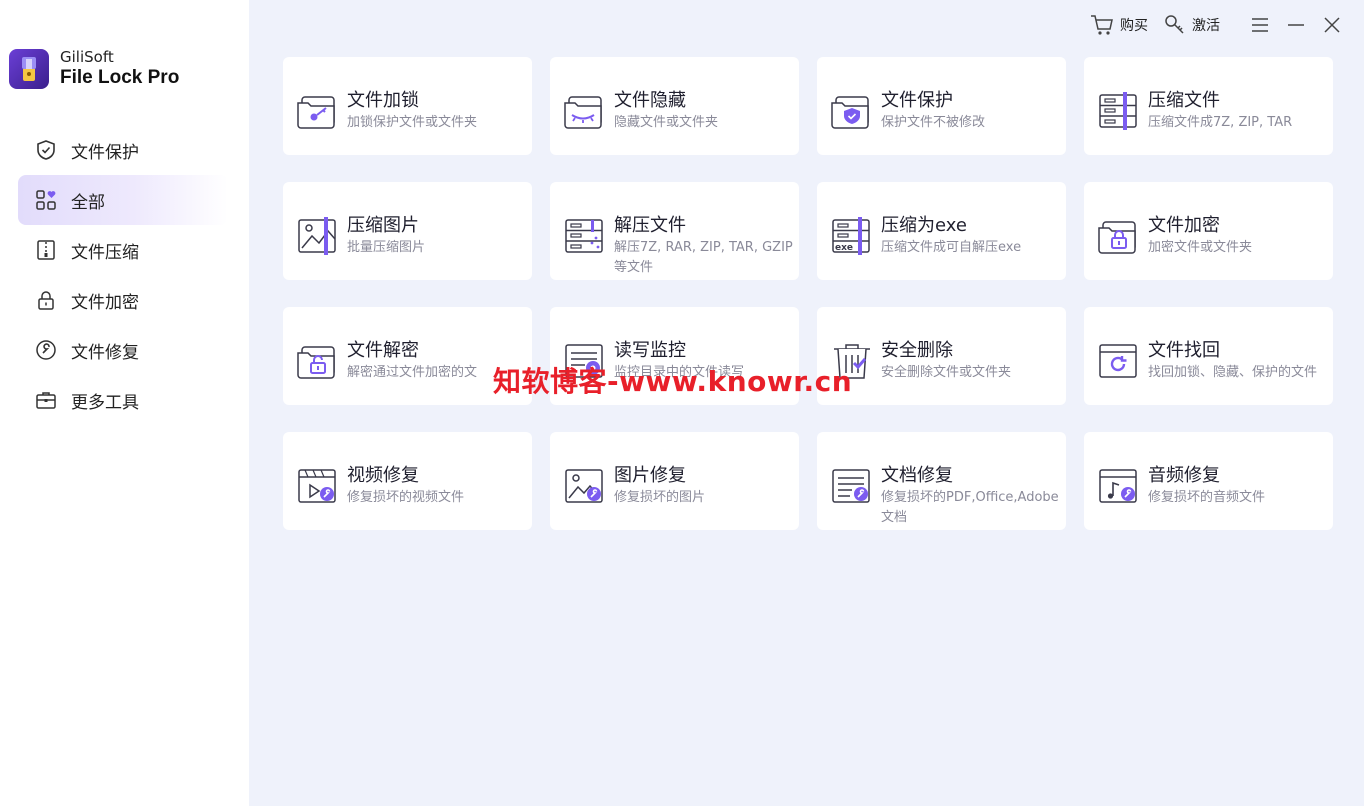 The height and width of the screenshot is (806, 1364). What do you see at coordinates (1220, 122) in the screenshot?
I see `card-desc: 压缩文件成7Z, ZIP, TAR` at bounding box center [1220, 122].